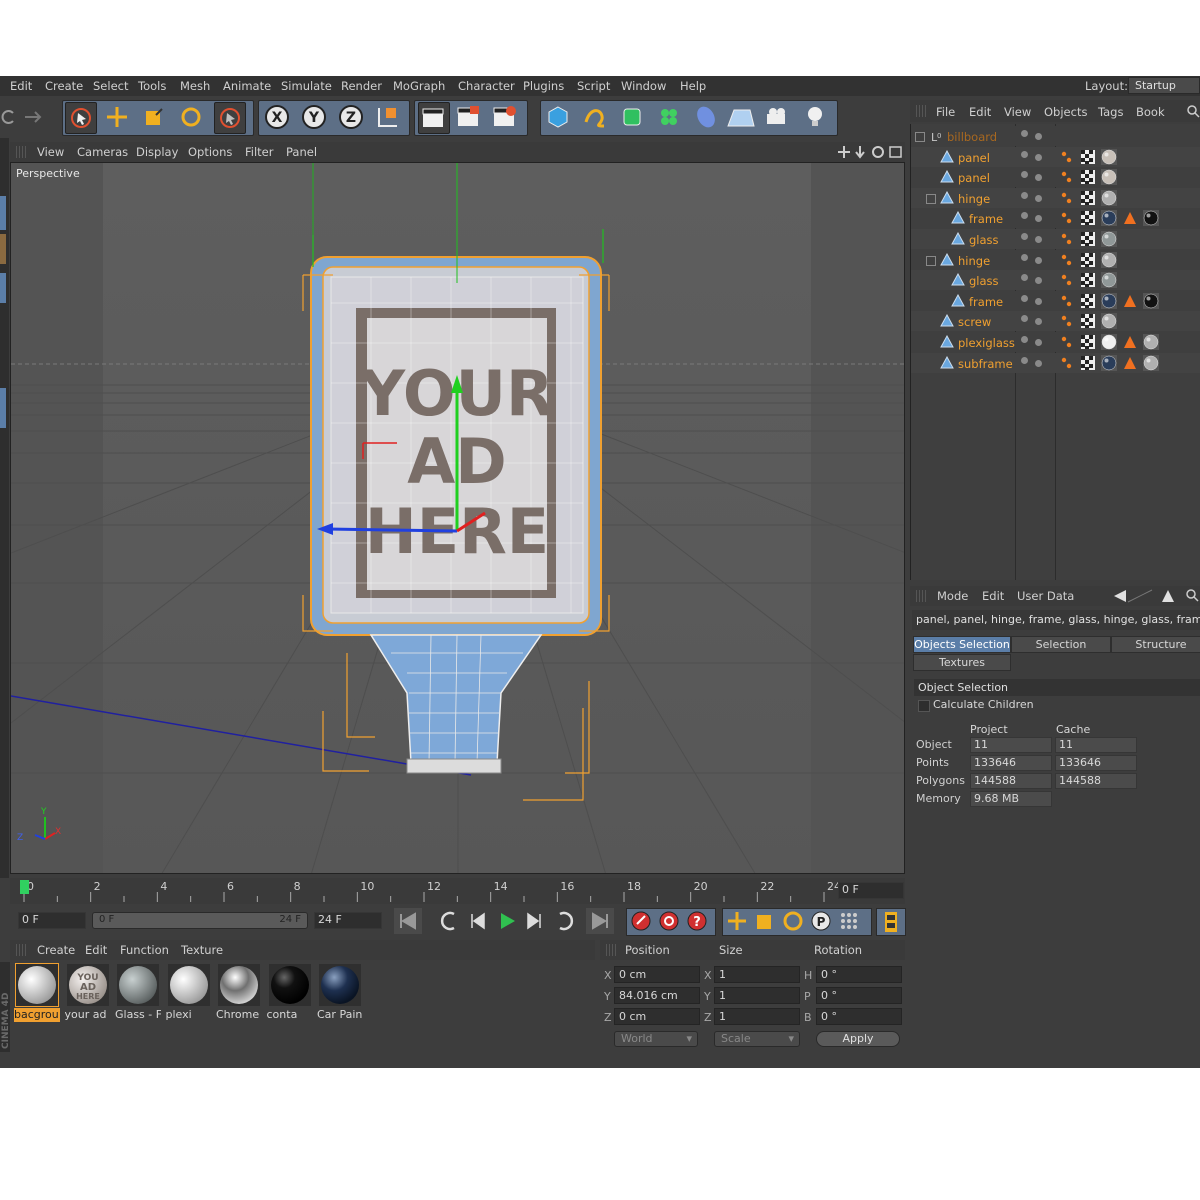 The height and width of the screenshot is (1200, 1200). Describe the element at coordinates (154, 117) in the screenshot. I see `scale-icon` at that location.